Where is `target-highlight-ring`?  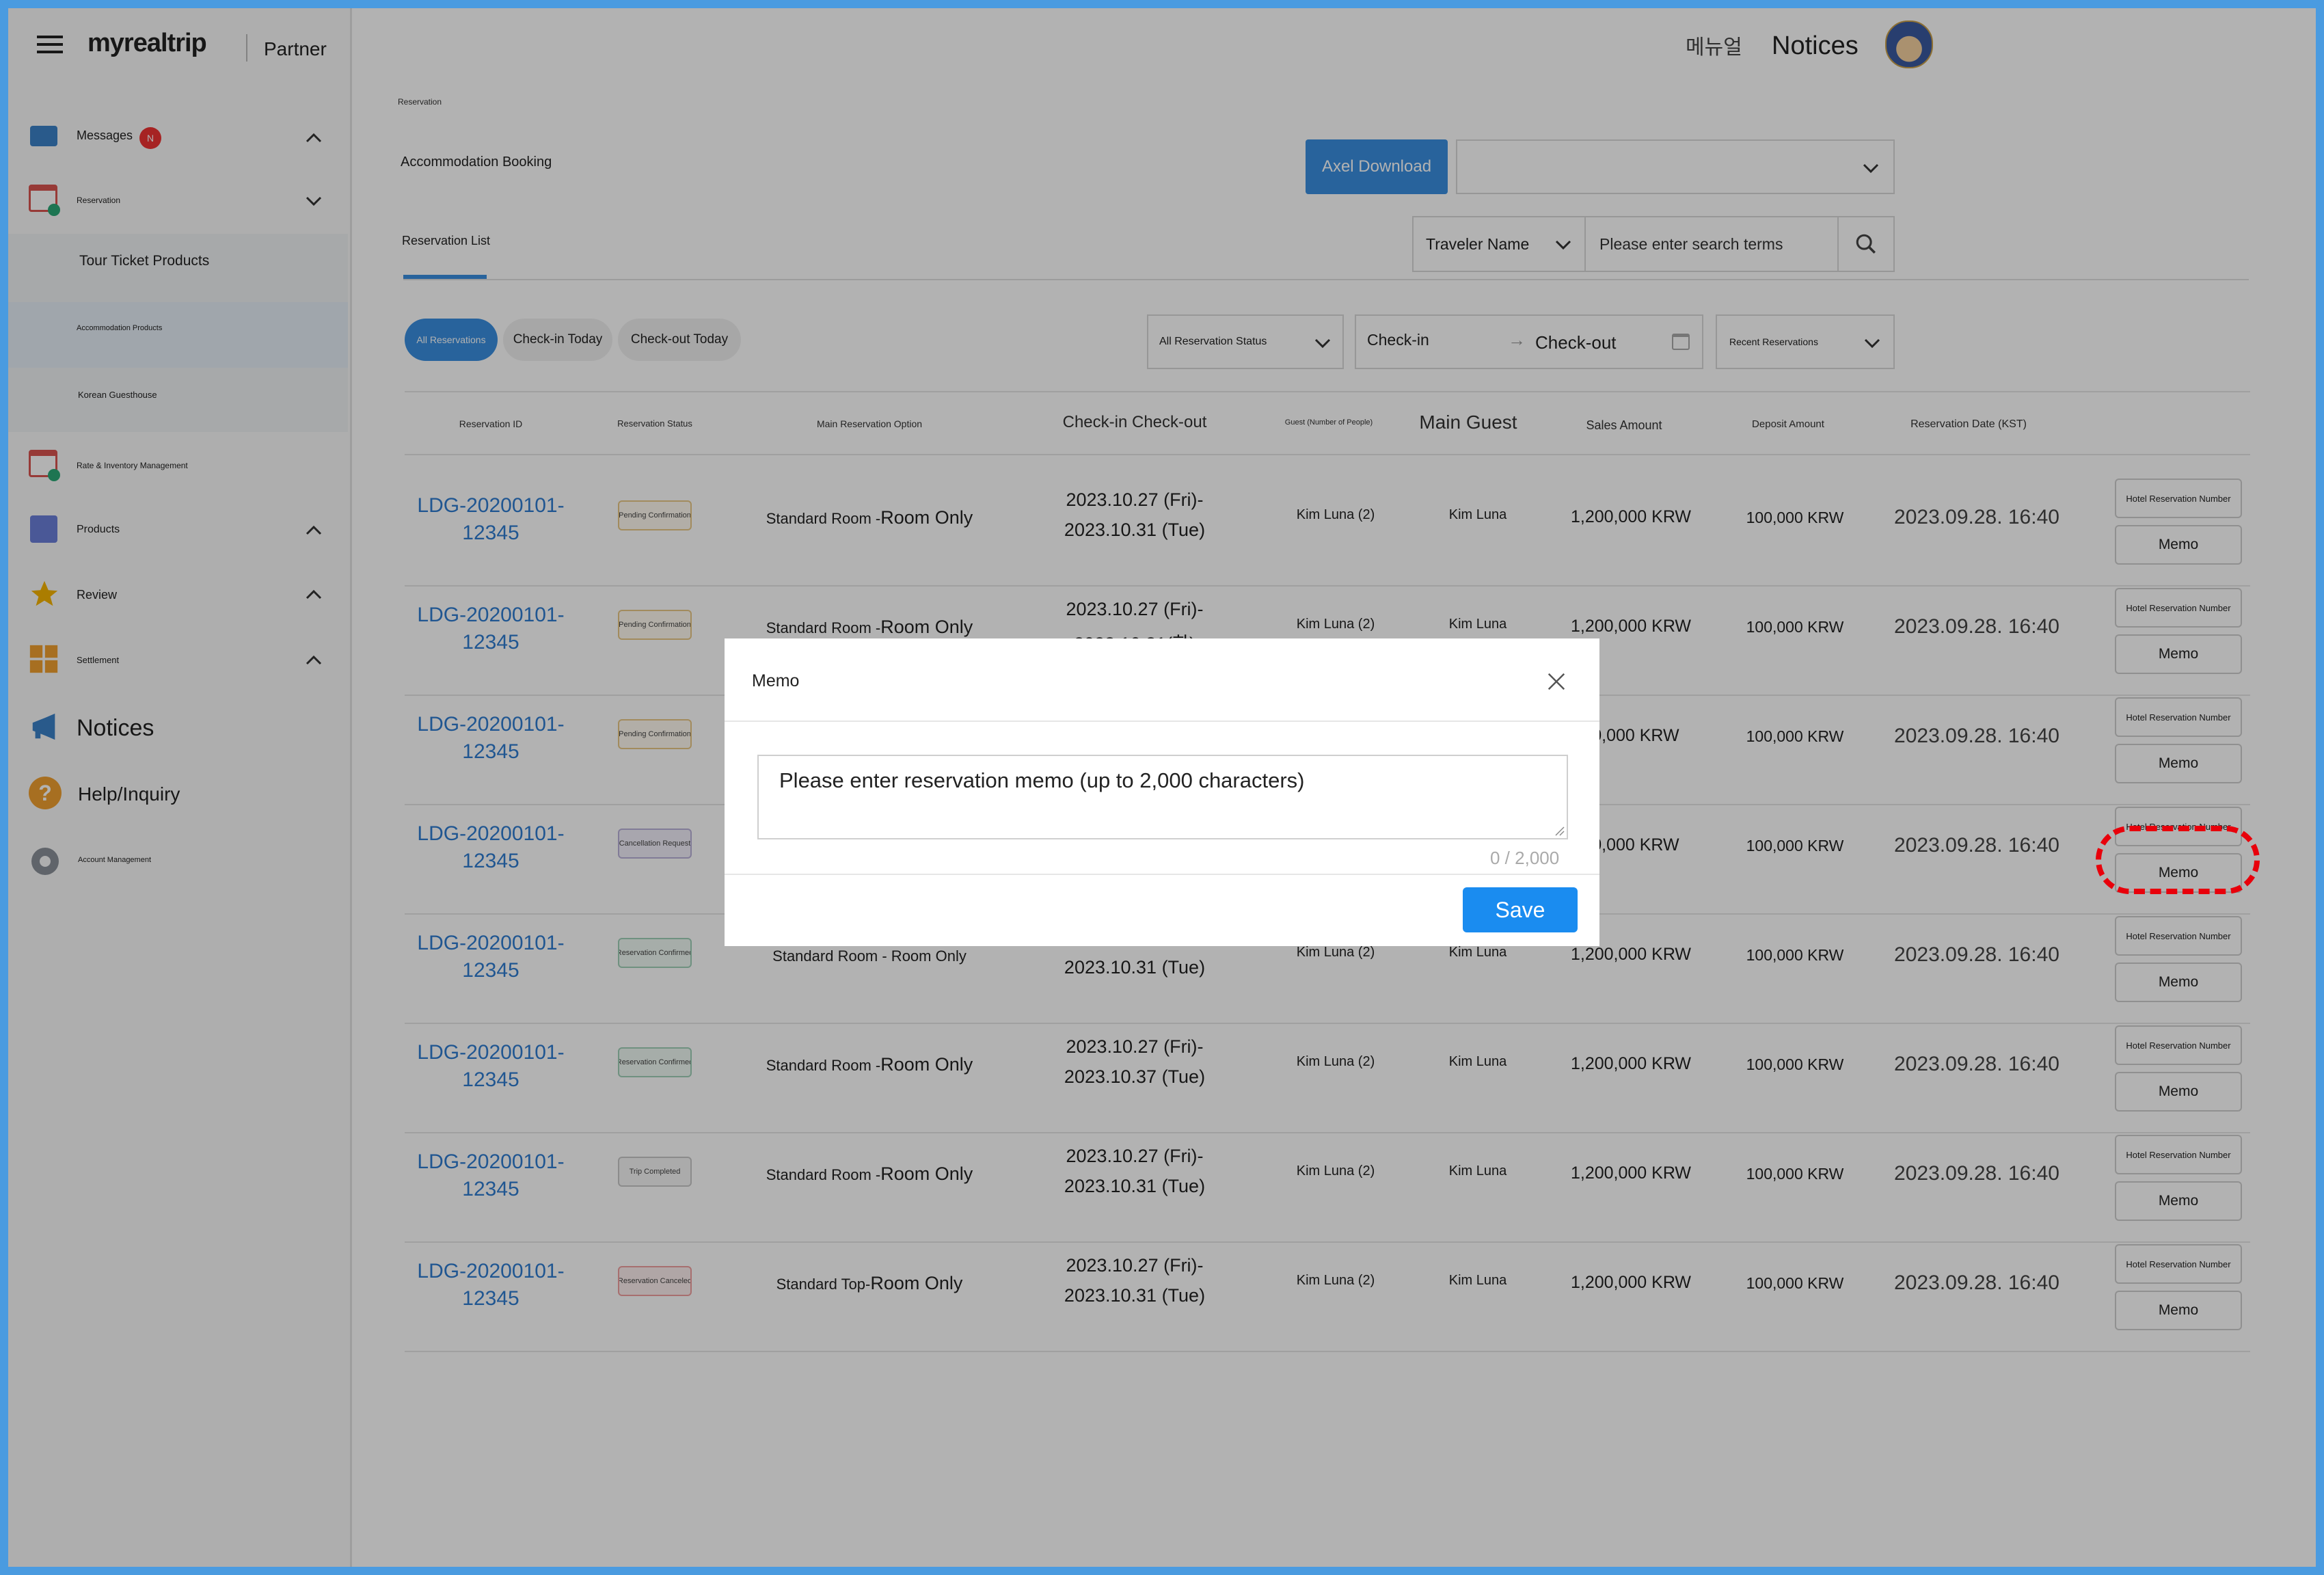 target-highlight-ring is located at coordinates (2178, 860).